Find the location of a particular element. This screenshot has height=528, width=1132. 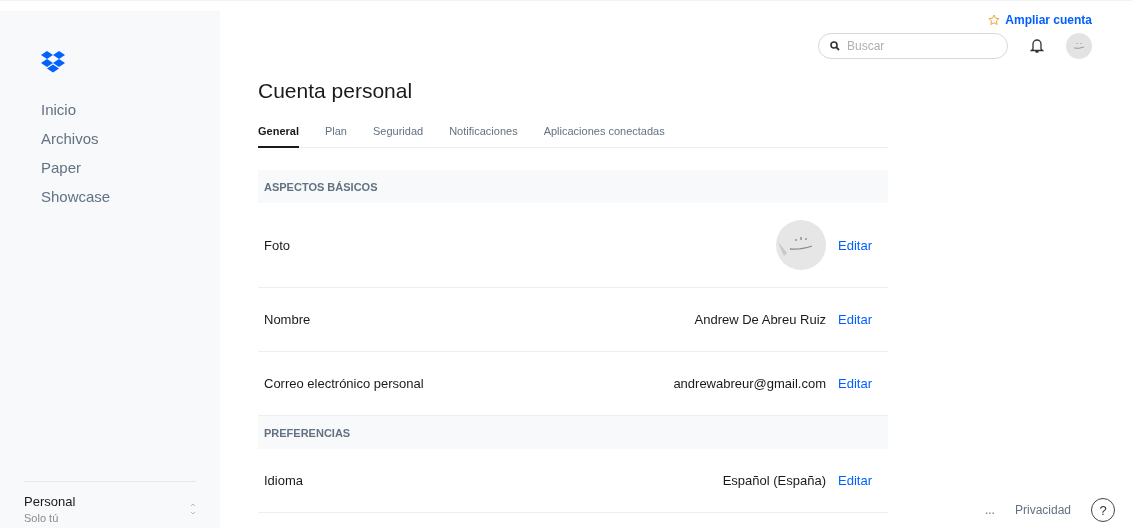

logo-icon is located at coordinates (53, 62).